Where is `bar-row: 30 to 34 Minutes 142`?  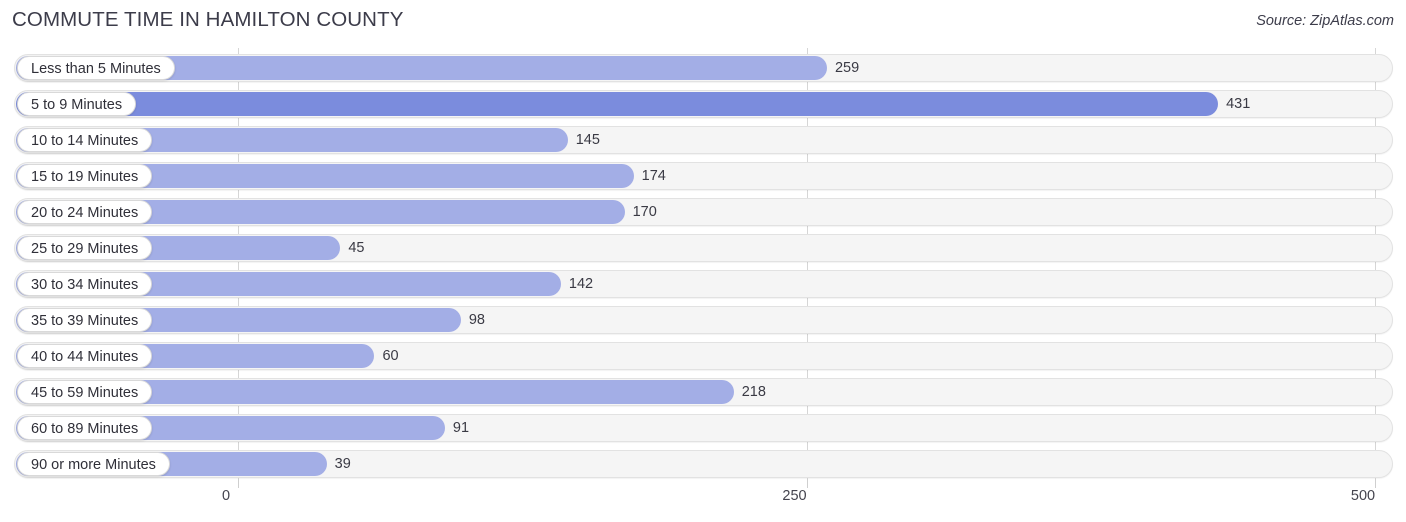 bar-row: 30 to 34 Minutes 142 is located at coordinates (703, 284).